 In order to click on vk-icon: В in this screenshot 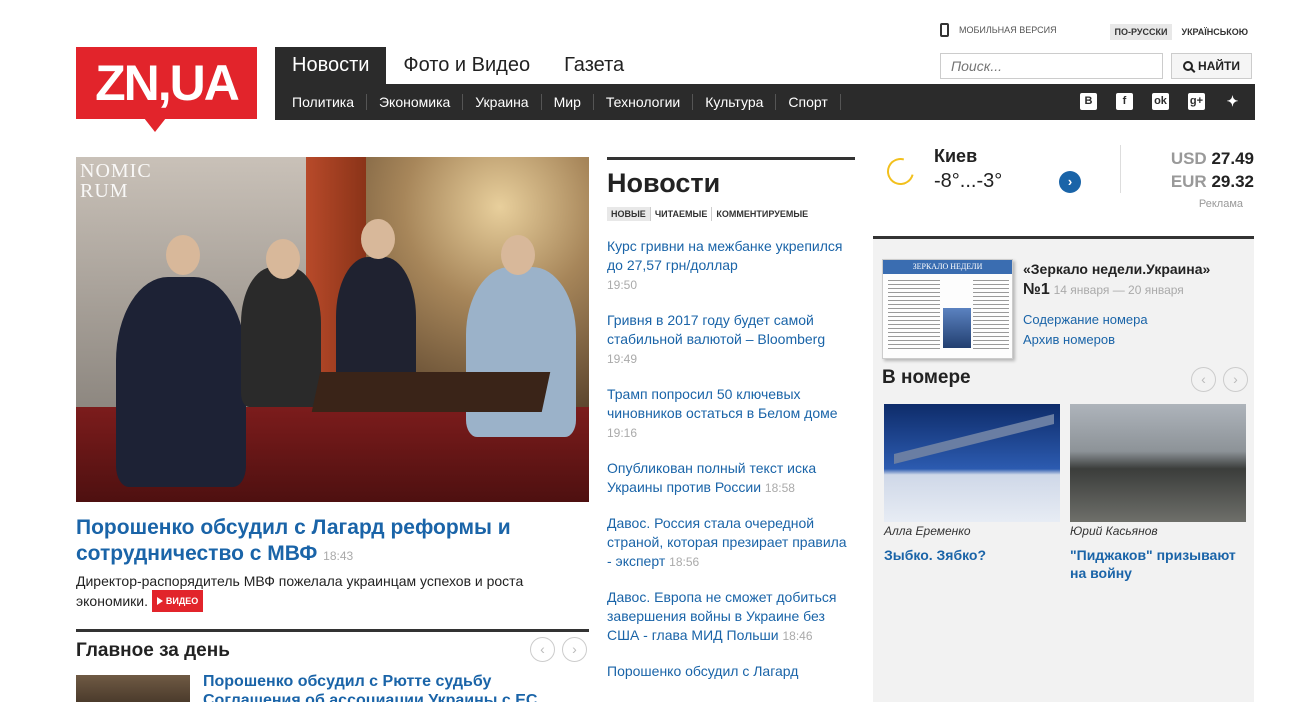, I will do `click(1088, 101)`.